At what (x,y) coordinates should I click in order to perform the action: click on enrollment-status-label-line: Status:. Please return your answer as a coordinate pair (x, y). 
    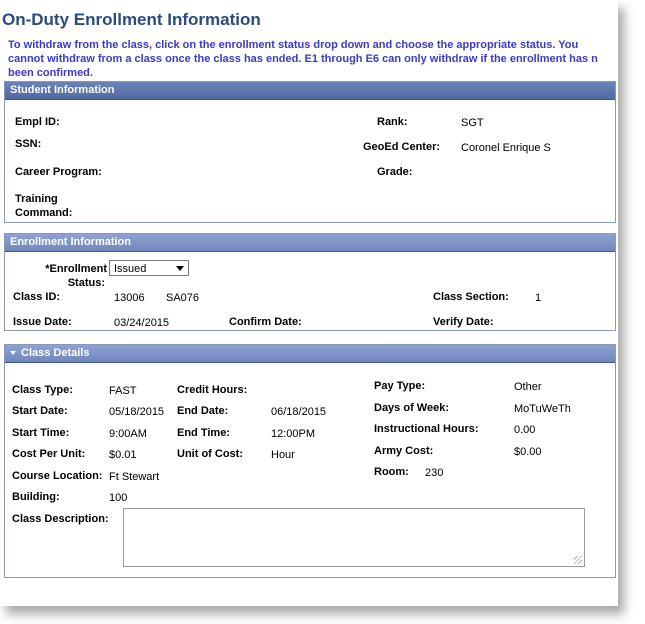
    Looking at the image, I should click on (86, 283).